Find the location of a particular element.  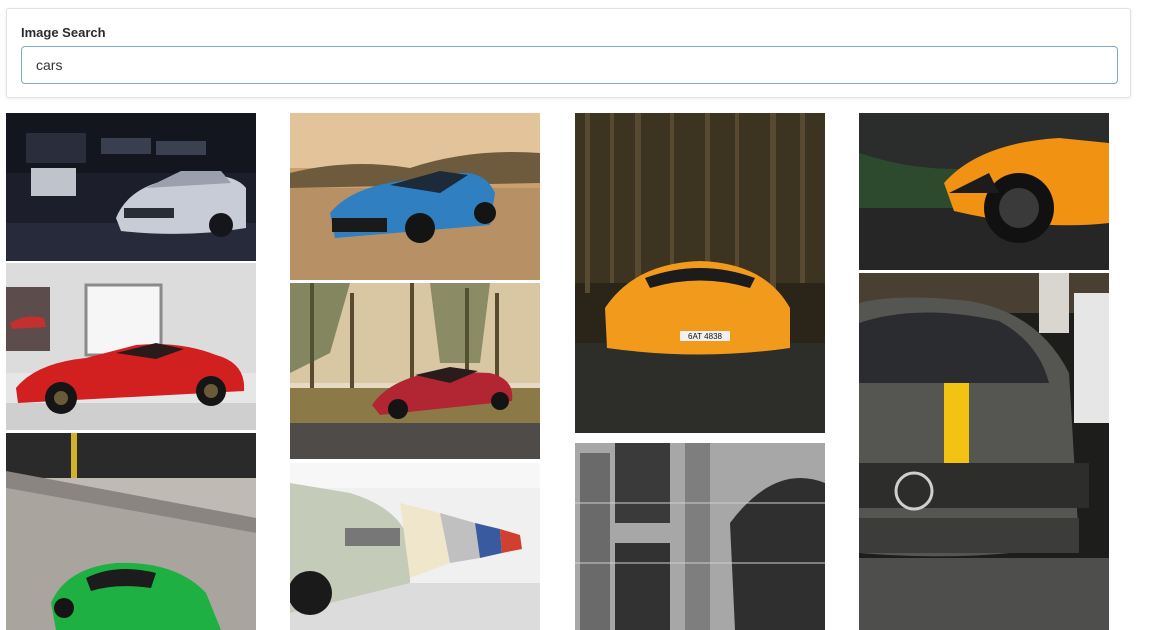

image-search-panel: Image Search is located at coordinates (568, 53).